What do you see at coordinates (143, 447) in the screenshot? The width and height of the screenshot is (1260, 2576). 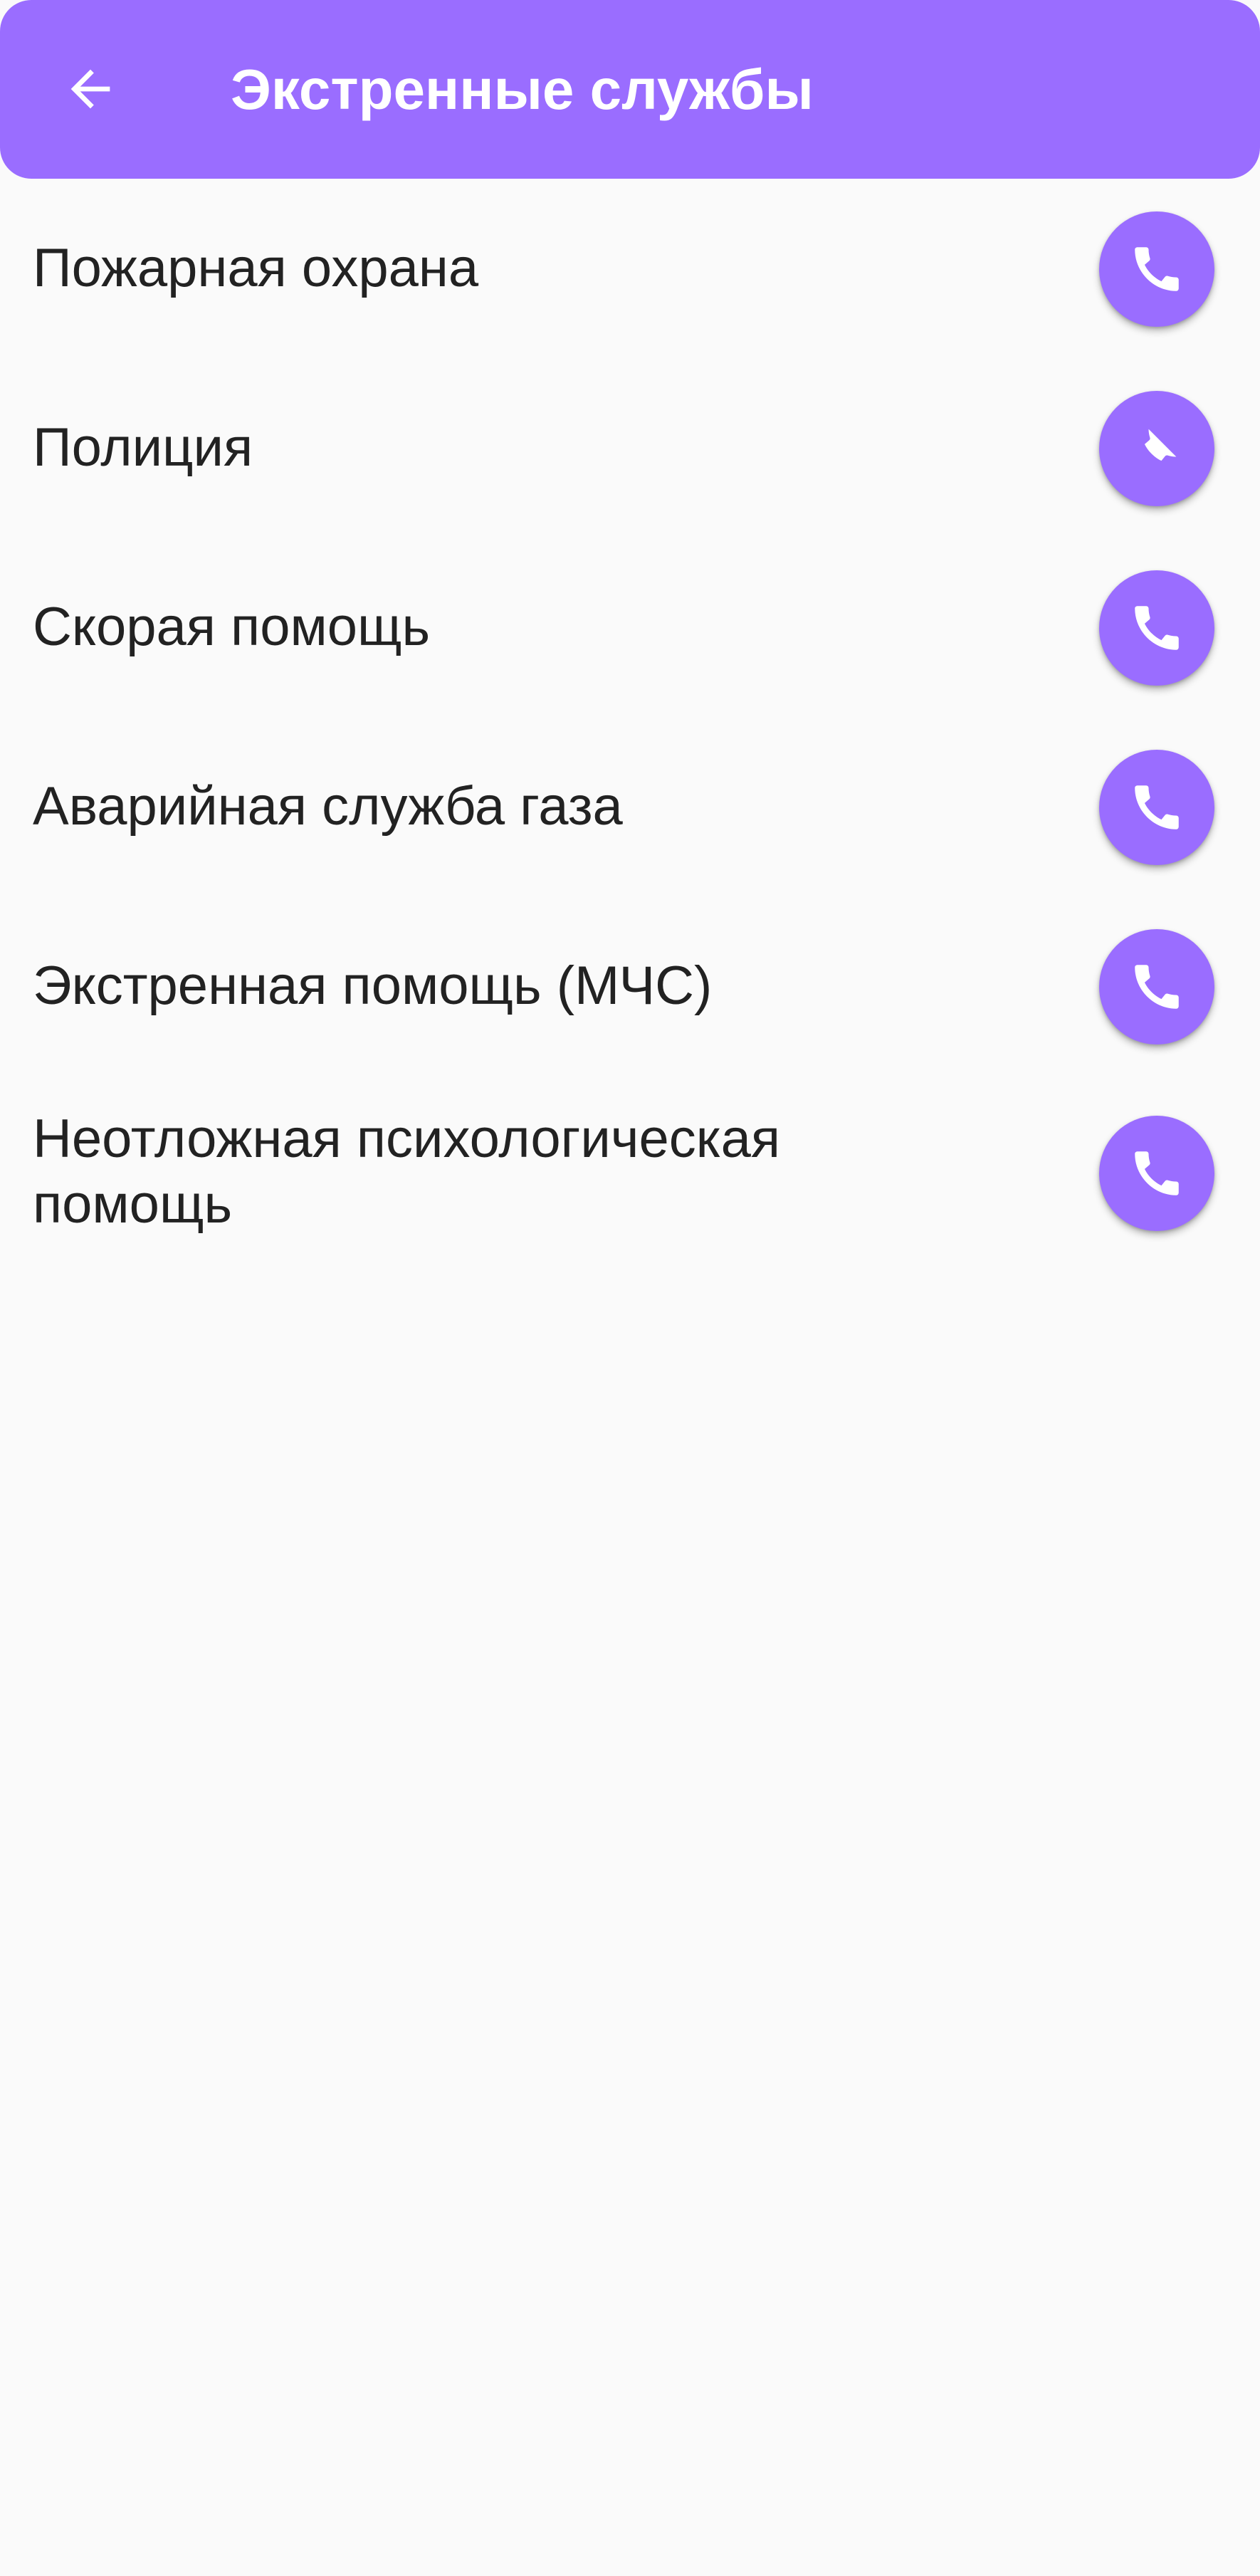 I see `list-item-label: Полиция` at bounding box center [143, 447].